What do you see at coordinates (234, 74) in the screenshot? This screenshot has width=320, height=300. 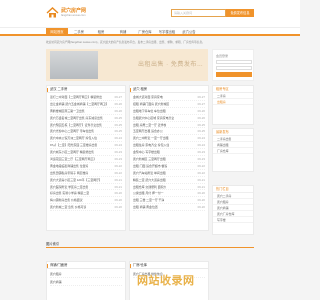 I see `login-button` at bounding box center [234, 74].